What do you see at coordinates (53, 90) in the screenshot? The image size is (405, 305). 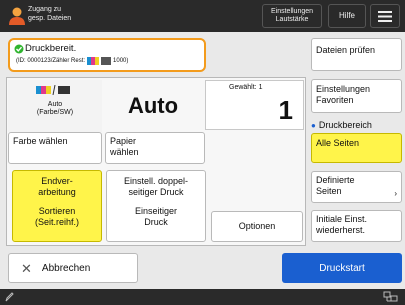 I see `color-bw-icon` at bounding box center [53, 90].